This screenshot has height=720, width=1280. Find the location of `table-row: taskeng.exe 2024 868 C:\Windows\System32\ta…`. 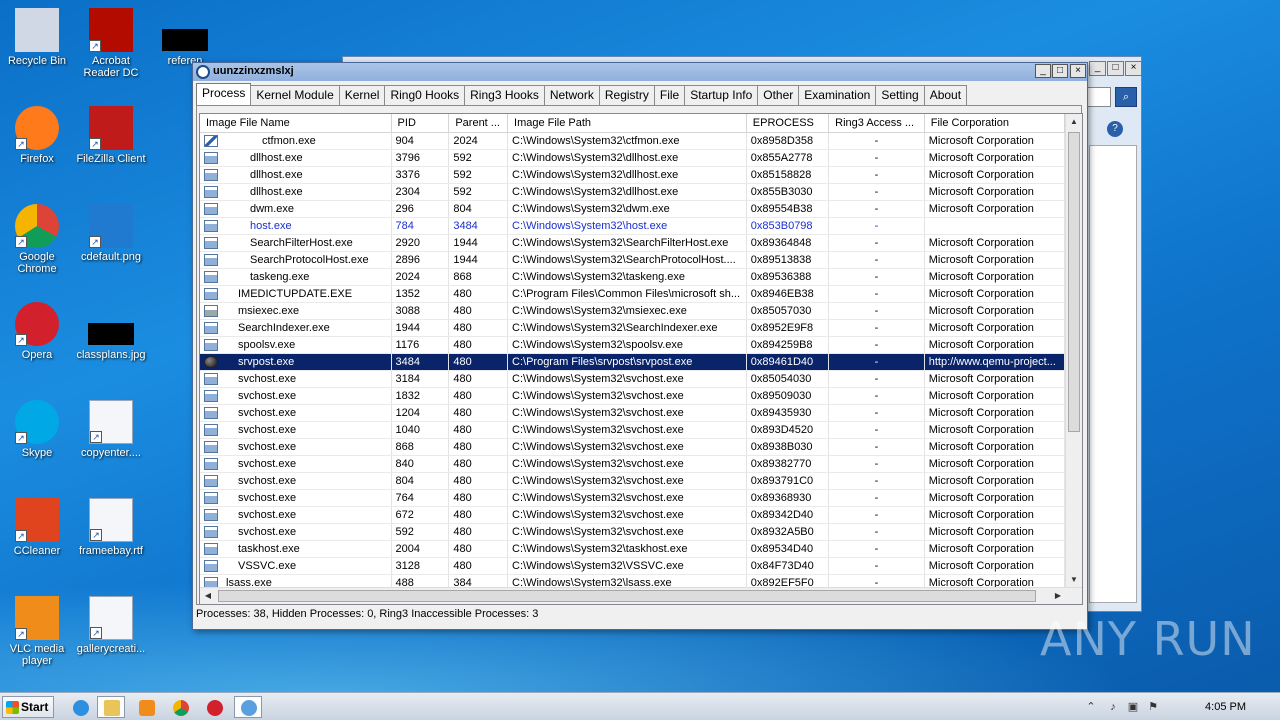

table-row: taskeng.exe 2024 868 C:\Windows\System32\ta… is located at coordinates (641, 277).